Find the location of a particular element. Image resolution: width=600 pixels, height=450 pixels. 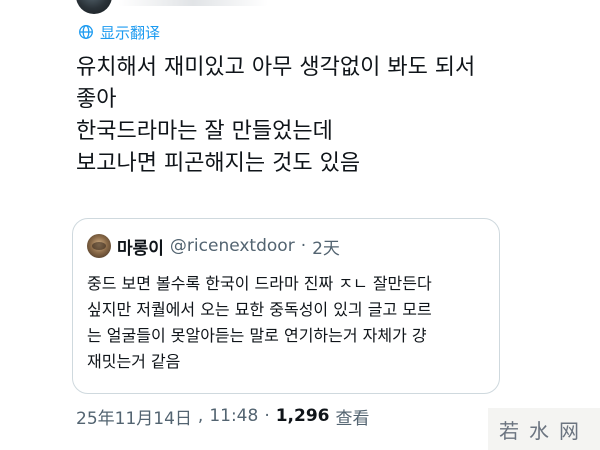

translate-label: 显示翻译 is located at coordinates (130, 32).